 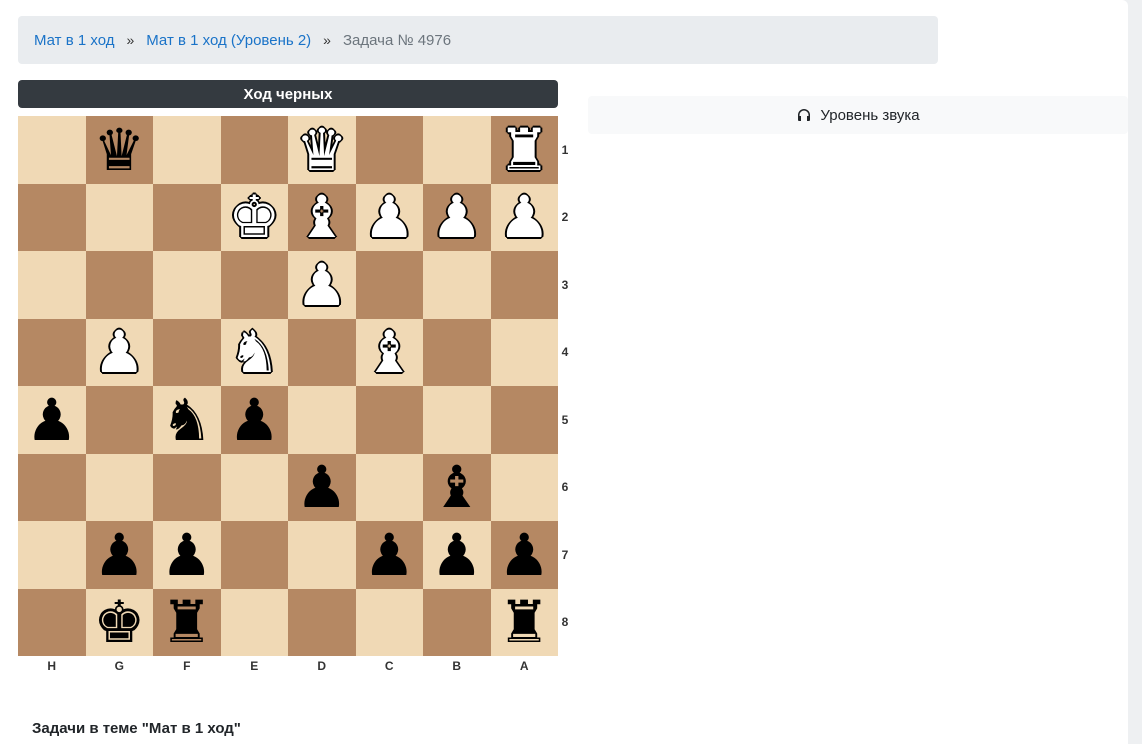 I want to click on board-square-d1: ♛, so click(x=322, y=150).